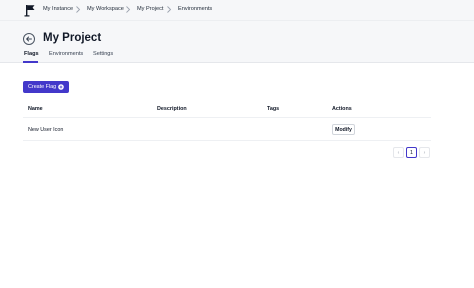  What do you see at coordinates (66, 54) in the screenshot?
I see `tab-environments: Environments` at bounding box center [66, 54].